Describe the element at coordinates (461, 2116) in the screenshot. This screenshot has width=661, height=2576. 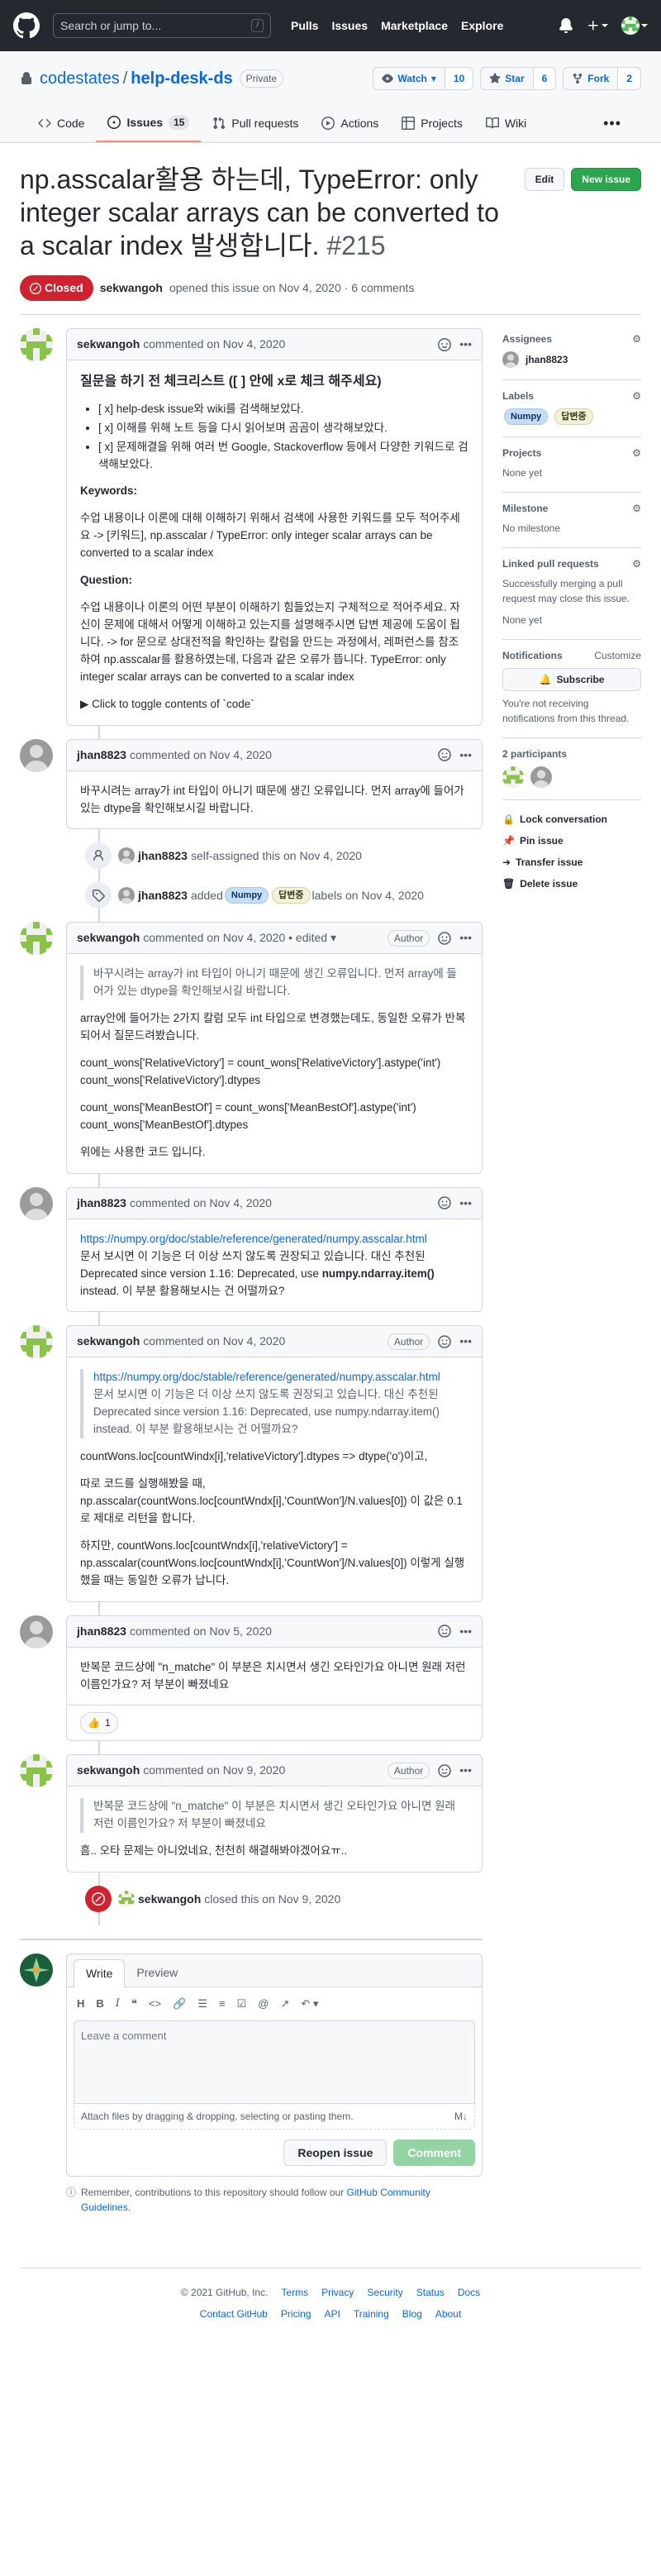
I see `markdown-icon: M↓` at that location.